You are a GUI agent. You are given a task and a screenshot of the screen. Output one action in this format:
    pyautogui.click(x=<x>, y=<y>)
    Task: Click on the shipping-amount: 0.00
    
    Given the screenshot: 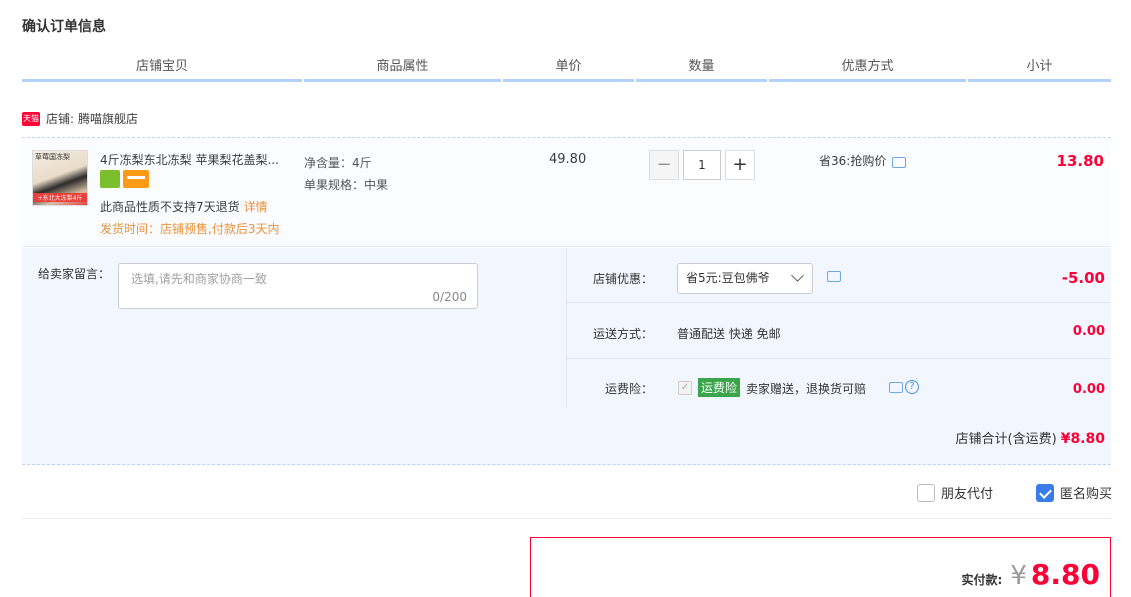 What is the action you would take?
    pyautogui.click(x=1088, y=331)
    